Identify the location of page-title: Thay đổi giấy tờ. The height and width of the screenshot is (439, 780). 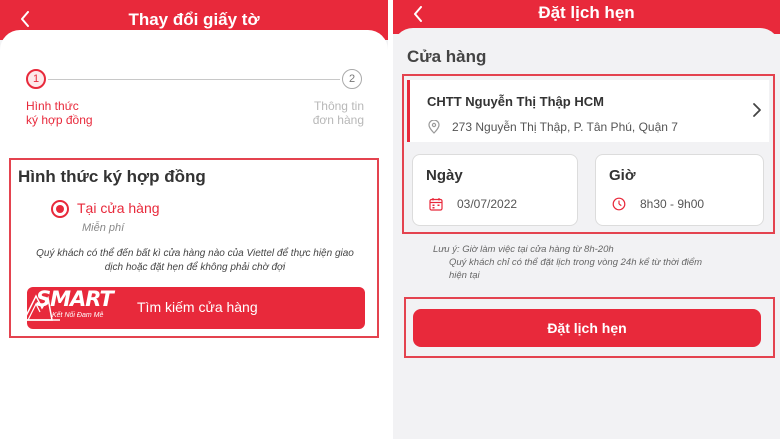
(194, 19).